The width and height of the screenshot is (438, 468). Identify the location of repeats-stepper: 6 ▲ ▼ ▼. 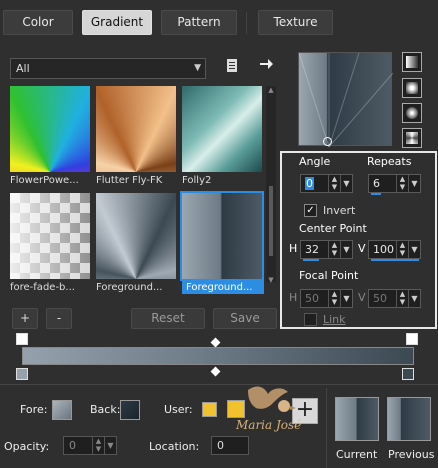
(394, 184).